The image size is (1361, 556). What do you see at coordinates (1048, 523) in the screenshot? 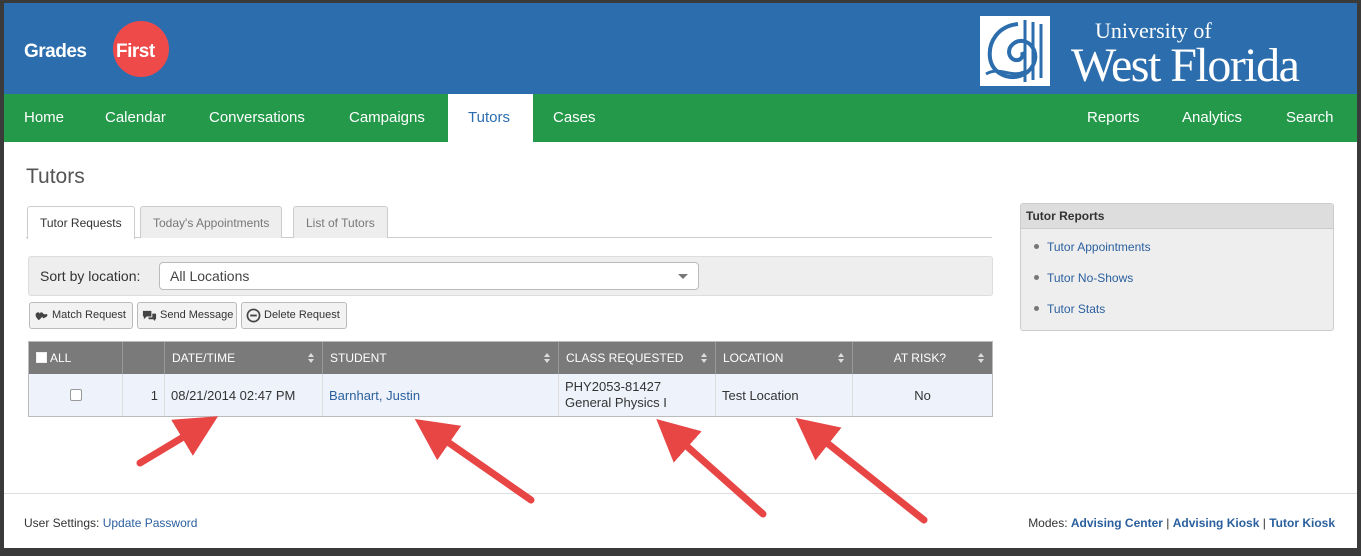
I see `modes-label: Modes:` at bounding box center [1048, 523].